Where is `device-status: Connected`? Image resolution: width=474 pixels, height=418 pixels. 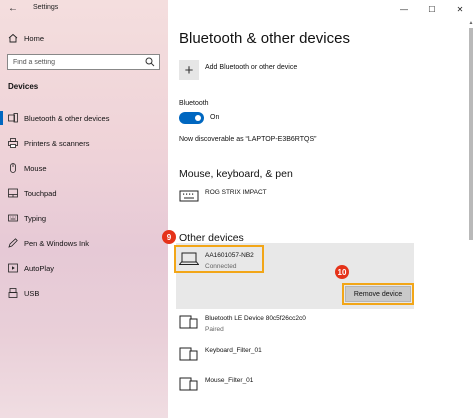
device-status: Connected is located at coordinates (221, 266).